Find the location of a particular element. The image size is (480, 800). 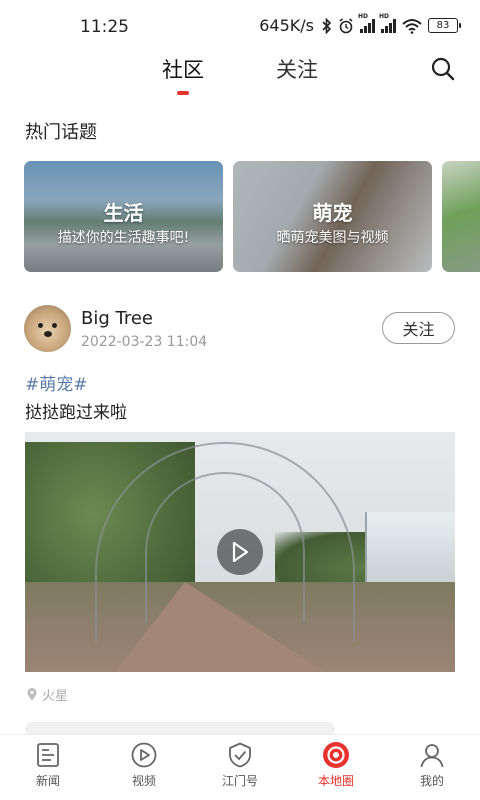

bottom-nav: 新闻 视频 江门号 本地圈 我的 is located at coordinates (240, 767).